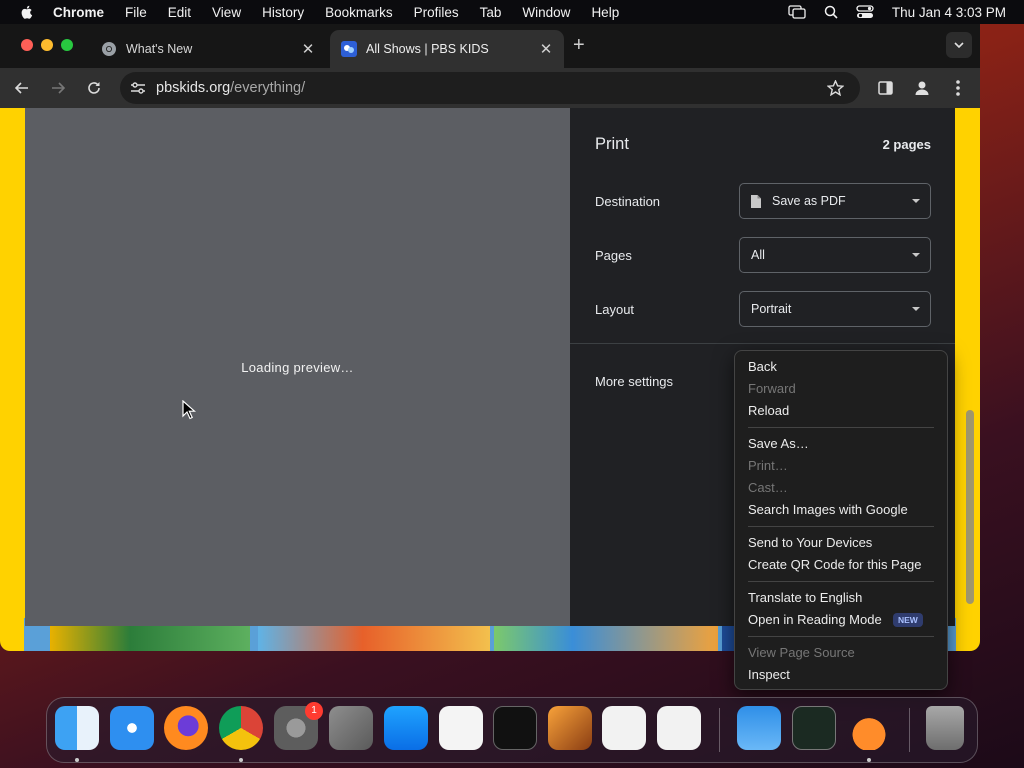 The height and width of the screenshot is (768, 1024). What do you see at coordinates (406, 728) in the screenshot?
I see `app-store-icon` at bounding box center [406, 728].